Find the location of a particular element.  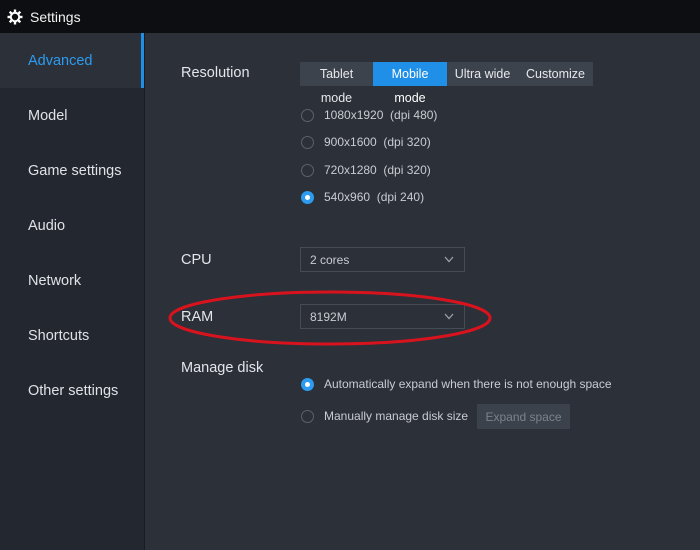

sidebar-item-advanced: Advanced is located at coordinates (72, 60).